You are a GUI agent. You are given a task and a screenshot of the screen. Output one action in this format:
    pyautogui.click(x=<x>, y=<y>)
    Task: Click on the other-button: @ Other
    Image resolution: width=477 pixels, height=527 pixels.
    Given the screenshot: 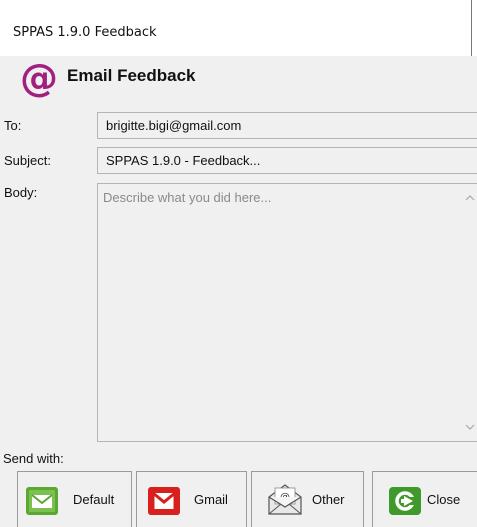 What is the action you would take?
    pyautogui.click(x=307, y=499)
    